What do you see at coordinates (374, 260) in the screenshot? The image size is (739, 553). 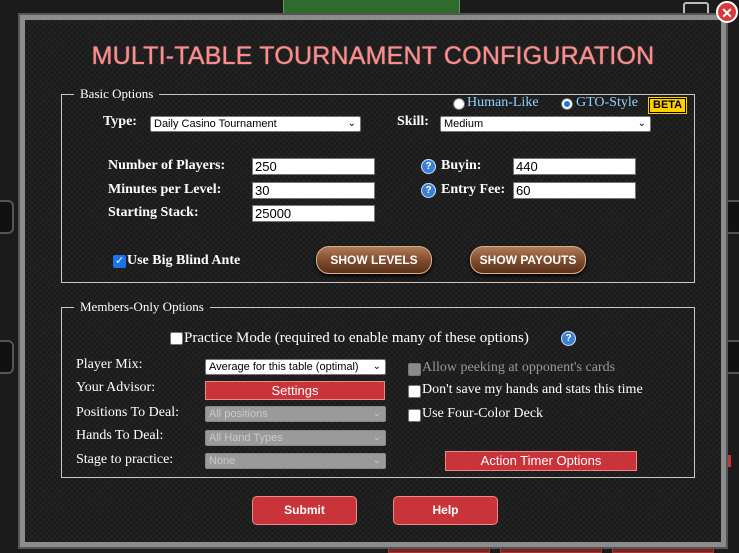 I see `show-levels-button: SHOW LEVELS` at bounding box center [374, 260].